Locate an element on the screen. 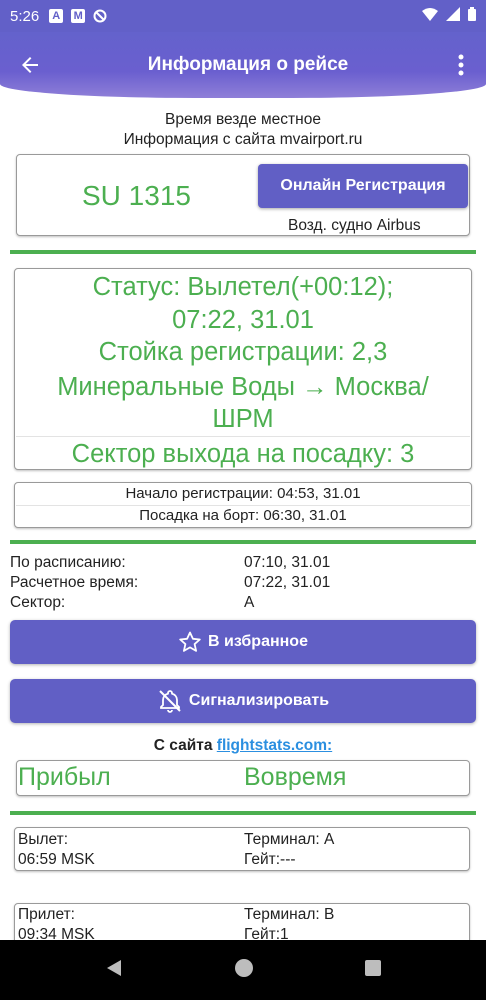 This screenshot has width=486, height=1000. sector-label: Сектор: is located at coordinates (38, 602).